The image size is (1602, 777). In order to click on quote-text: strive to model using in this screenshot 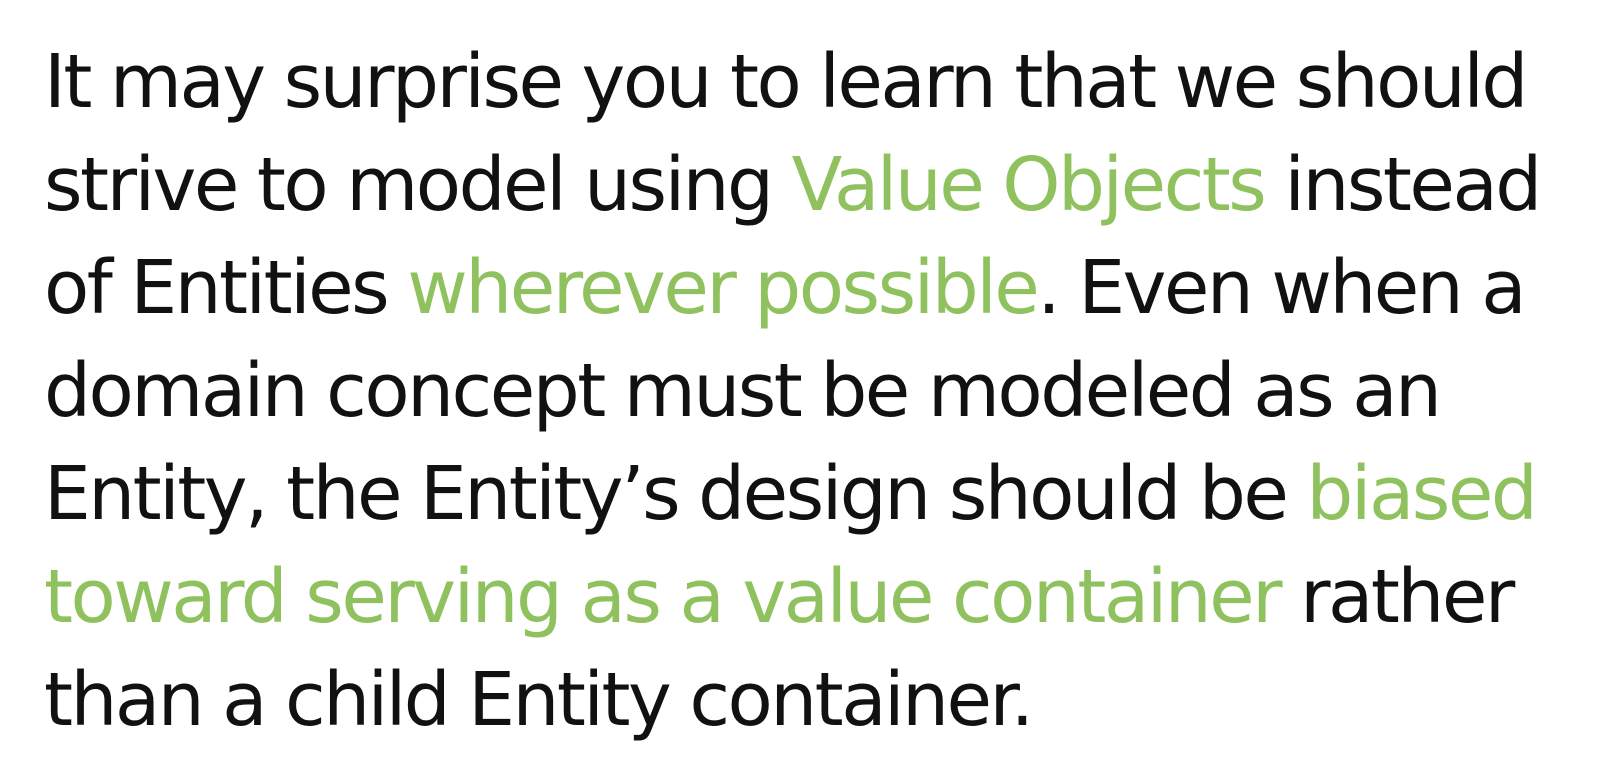, I will do `click(418, 185)`.